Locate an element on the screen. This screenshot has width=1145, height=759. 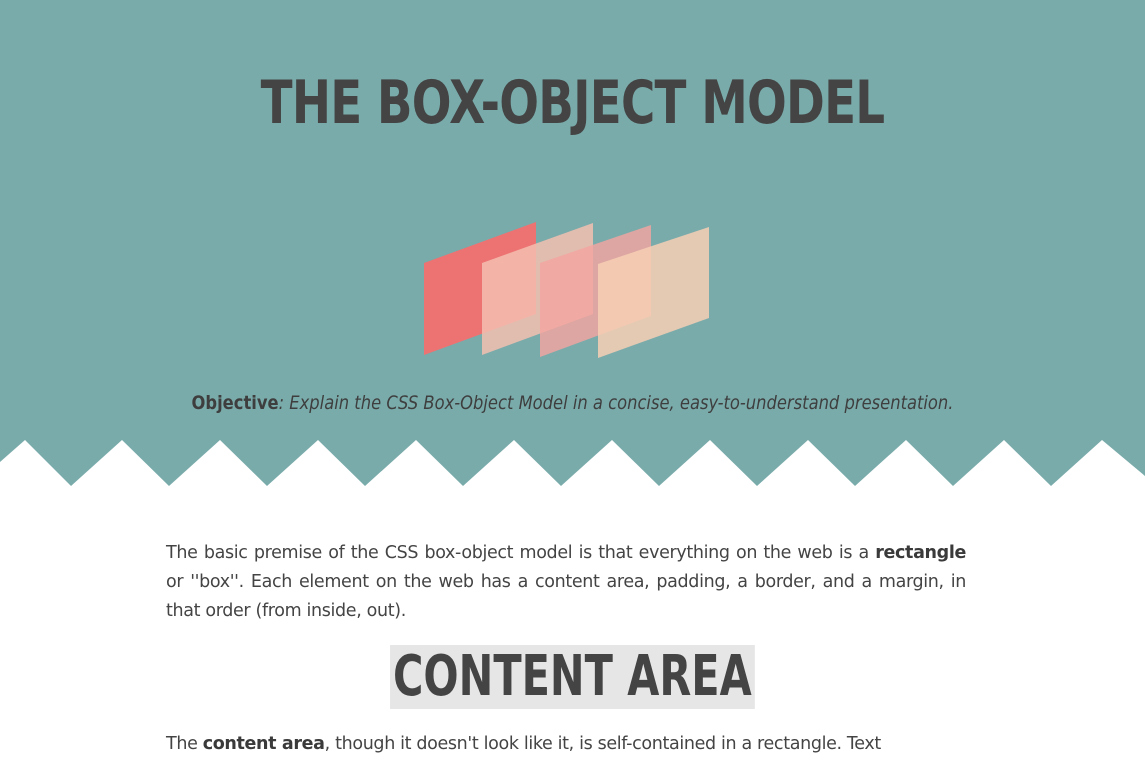
content-bold-term: content area is located at coordinates (263, 744).